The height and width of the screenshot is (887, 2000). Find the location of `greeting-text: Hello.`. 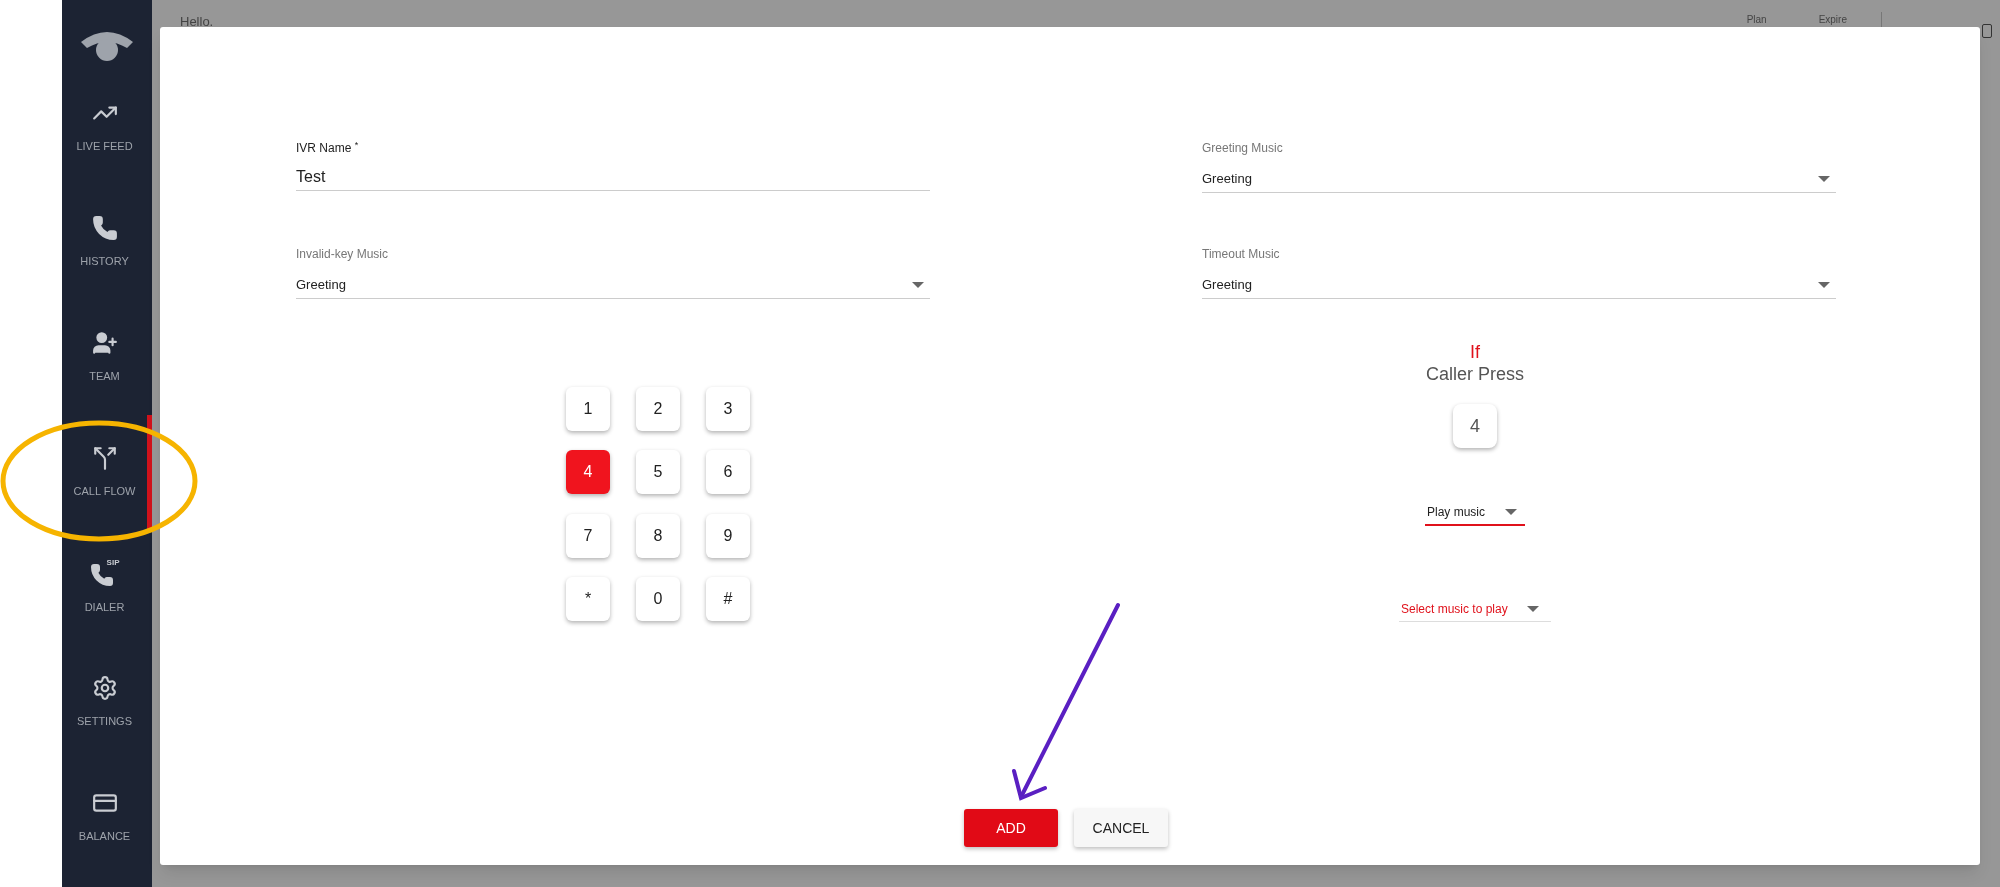

greeting-text: Hello. is located at coordinates (197, 22).